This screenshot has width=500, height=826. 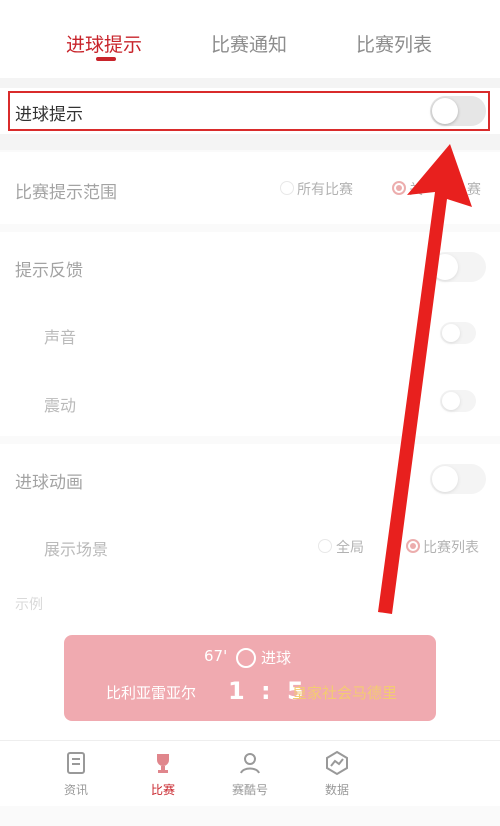 I want to click on radio-global, so click(x=325, y=546).